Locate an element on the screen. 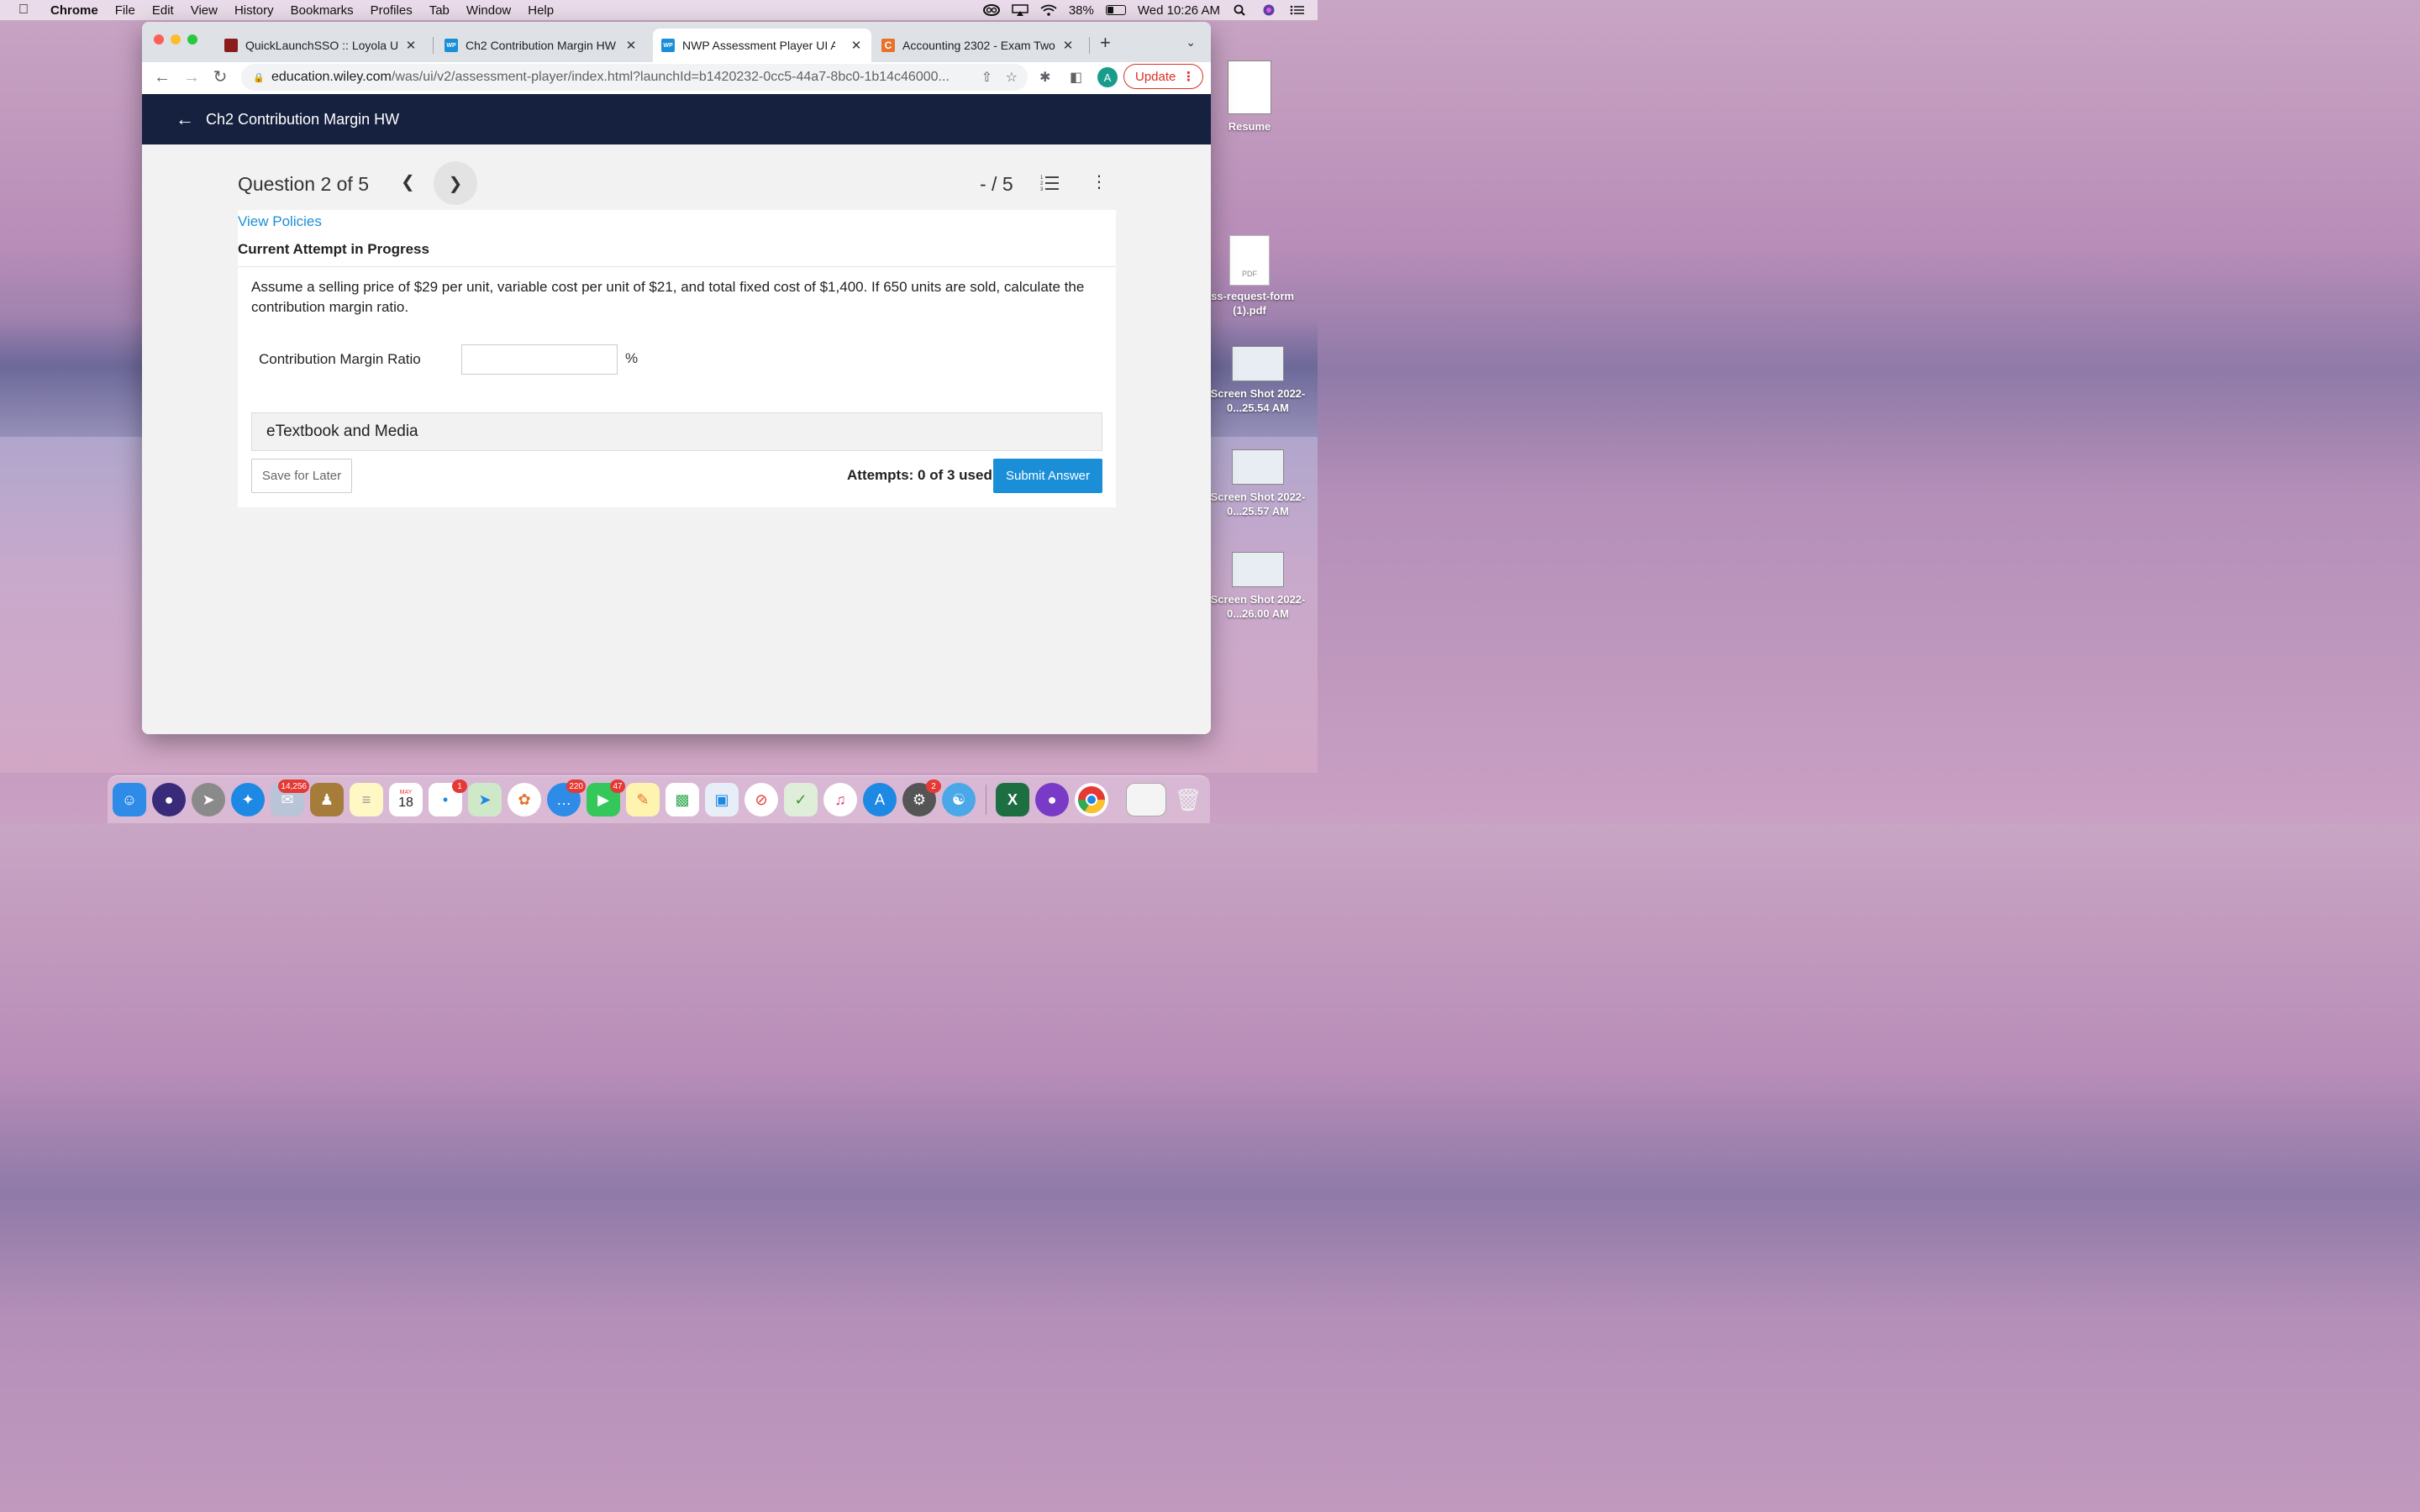 Image resolution: width=2420 pixels, height=1512 pixels. side-panel-icon: ◧ is located at coordinates (1076, 77).